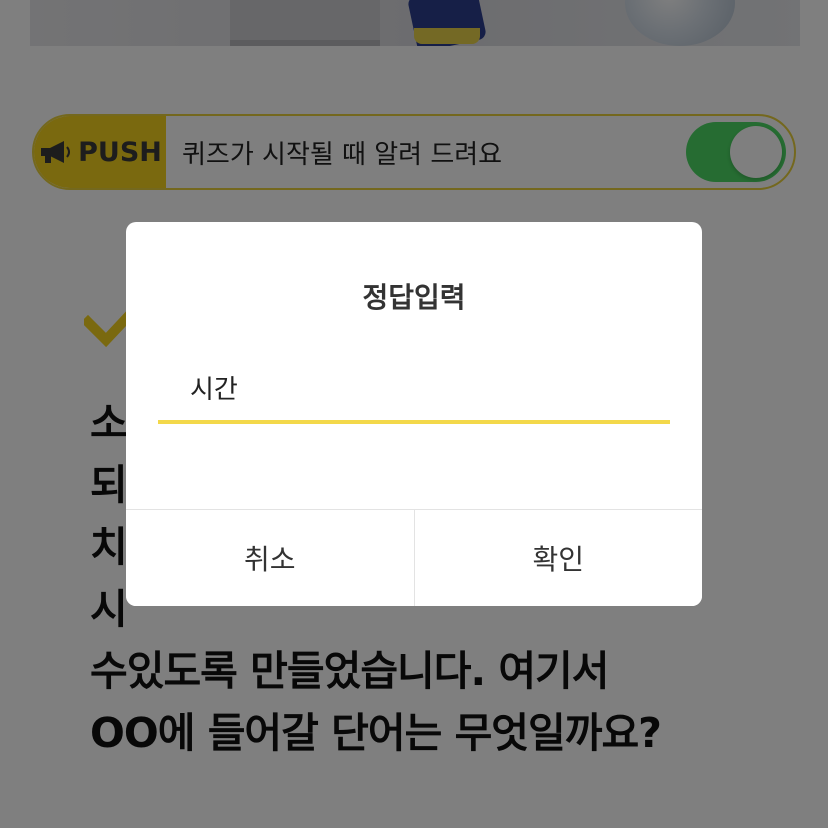 This screenshot has width=828, height=828. I want to click on answer-input, so click(414, 393).